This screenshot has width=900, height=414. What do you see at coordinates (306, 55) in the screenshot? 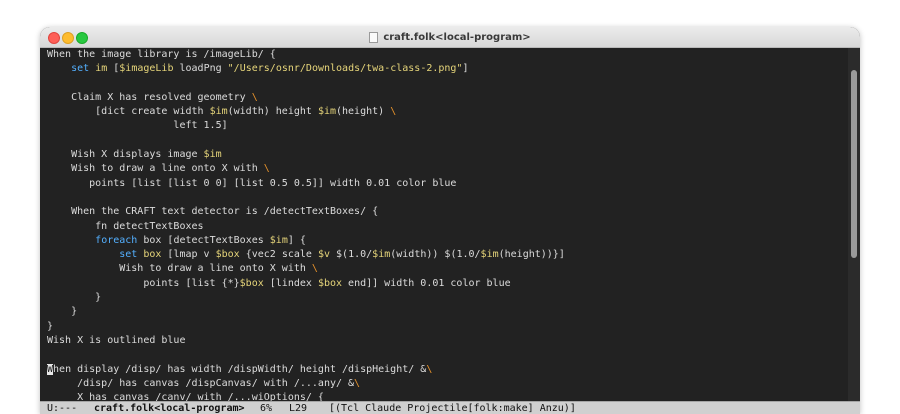
I see `code-line: When the image library is /imageLib/ {` at bounding box center [306, 55].